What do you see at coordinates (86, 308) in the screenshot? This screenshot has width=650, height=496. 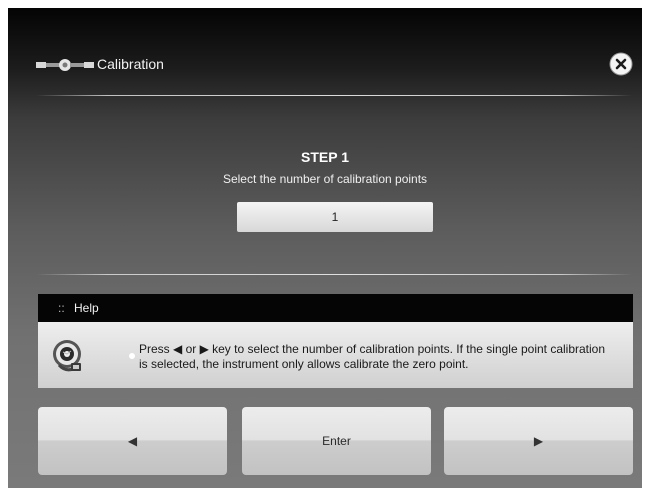 I see `help-title: Help` at bounding box center [86, 308].